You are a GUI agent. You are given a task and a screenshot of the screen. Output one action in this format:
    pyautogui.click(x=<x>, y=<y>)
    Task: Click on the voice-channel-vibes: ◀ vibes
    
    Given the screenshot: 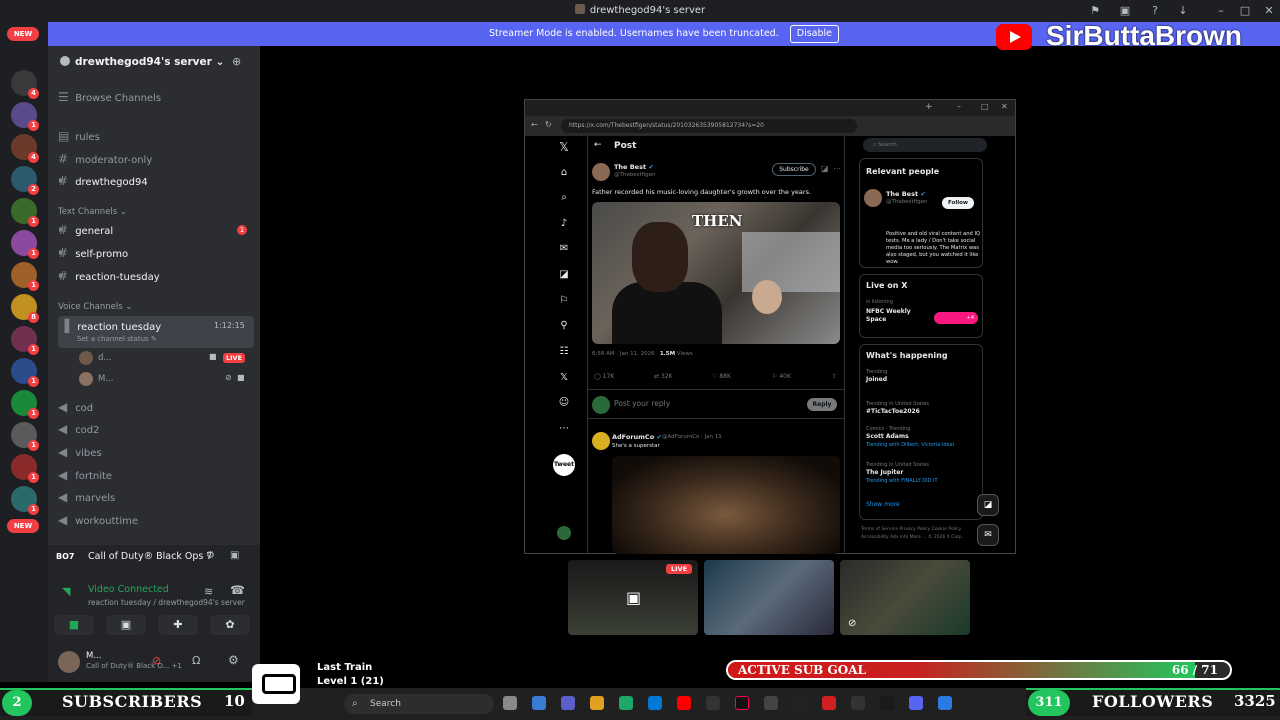 What is the action you would take?
    pyautogui.click(x=80, y=452)
    